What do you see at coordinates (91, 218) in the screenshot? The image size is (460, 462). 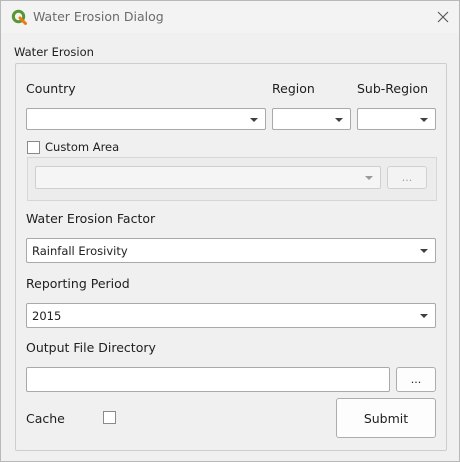 I see `erosion-factor-label: Water Erosion Factor` at bounding box center [91, 218].